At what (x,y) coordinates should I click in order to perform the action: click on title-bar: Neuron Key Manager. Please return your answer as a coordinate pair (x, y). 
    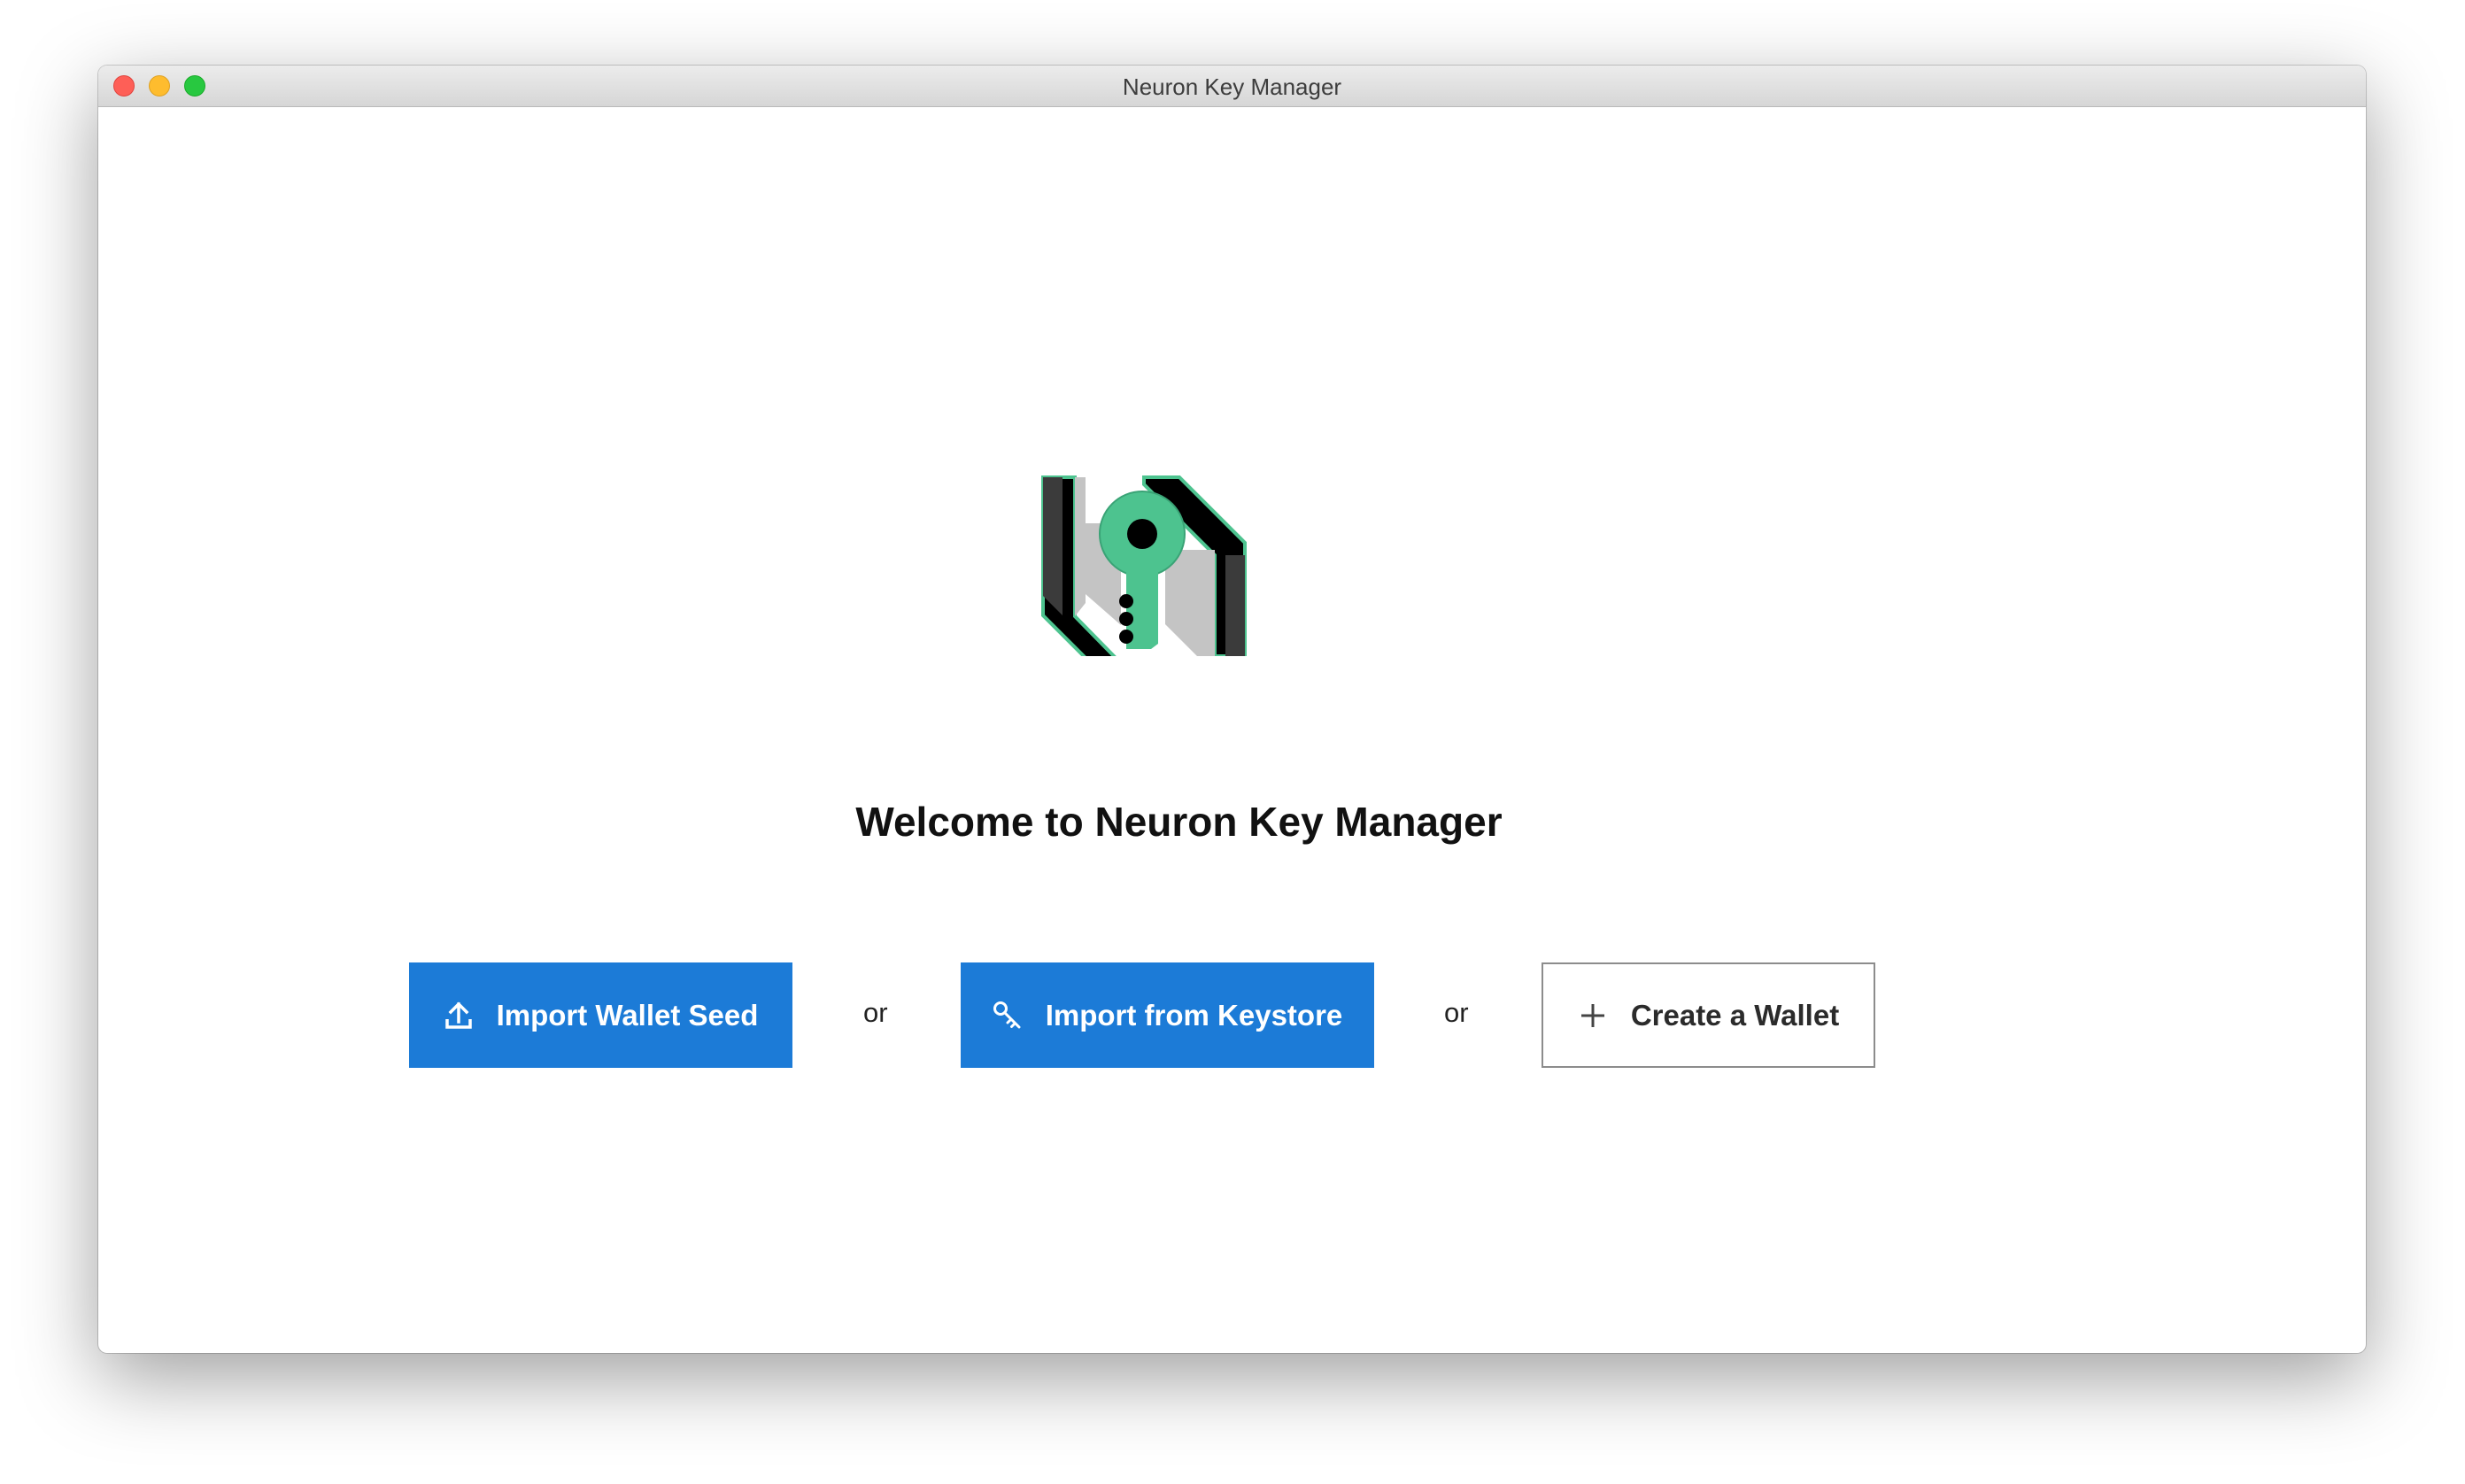
    Looking at the image, I should click on (1232, 86).